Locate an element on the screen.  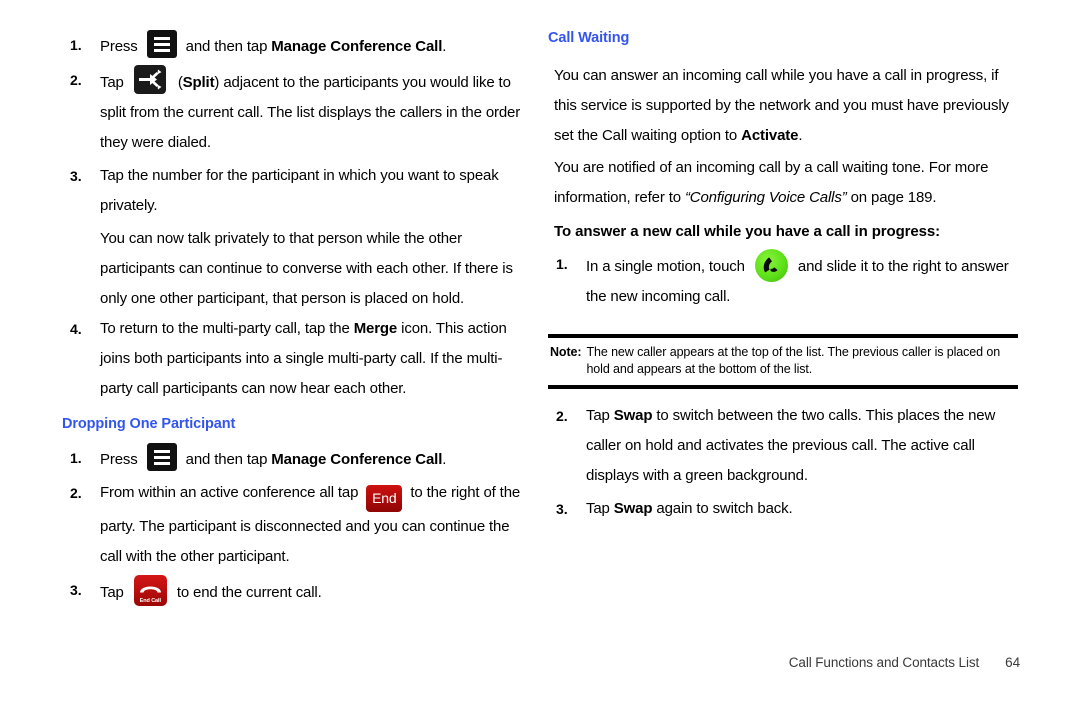
list-item: 3. Tap End Call to end the current call. is located at coordinates (297, 591).